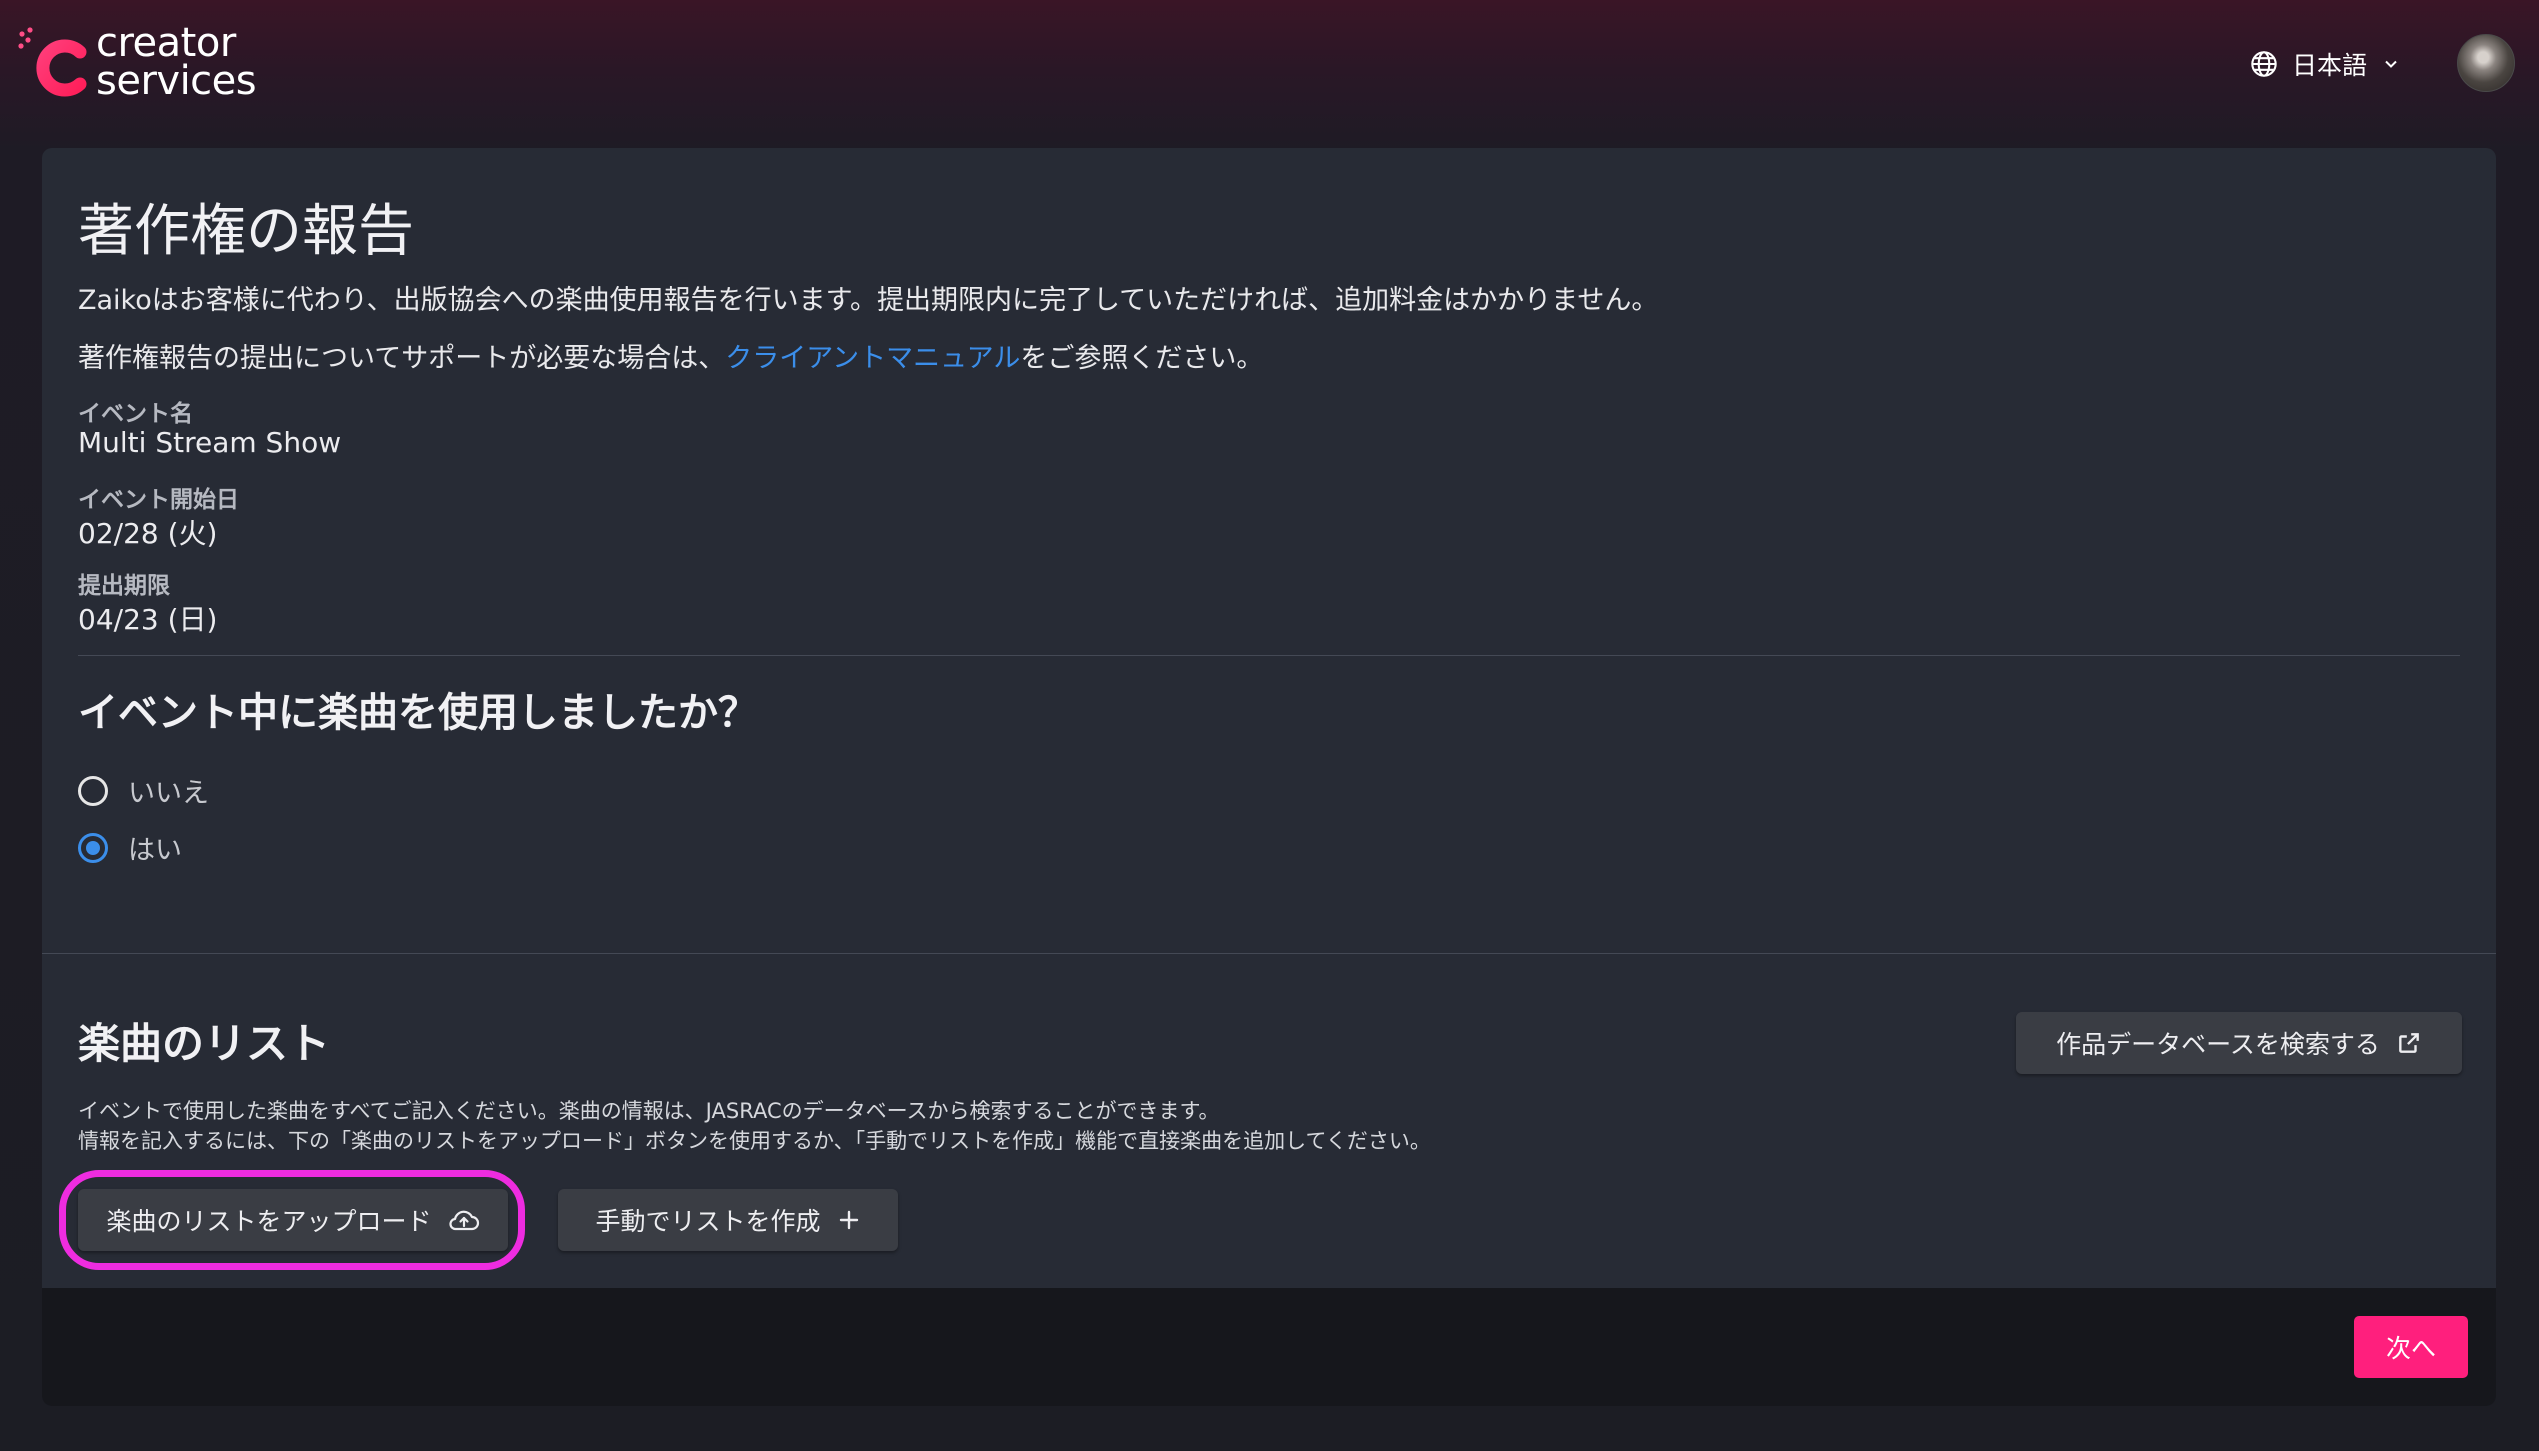  I want to click on event-start-value: 02/28 (火), so click(148, 533).